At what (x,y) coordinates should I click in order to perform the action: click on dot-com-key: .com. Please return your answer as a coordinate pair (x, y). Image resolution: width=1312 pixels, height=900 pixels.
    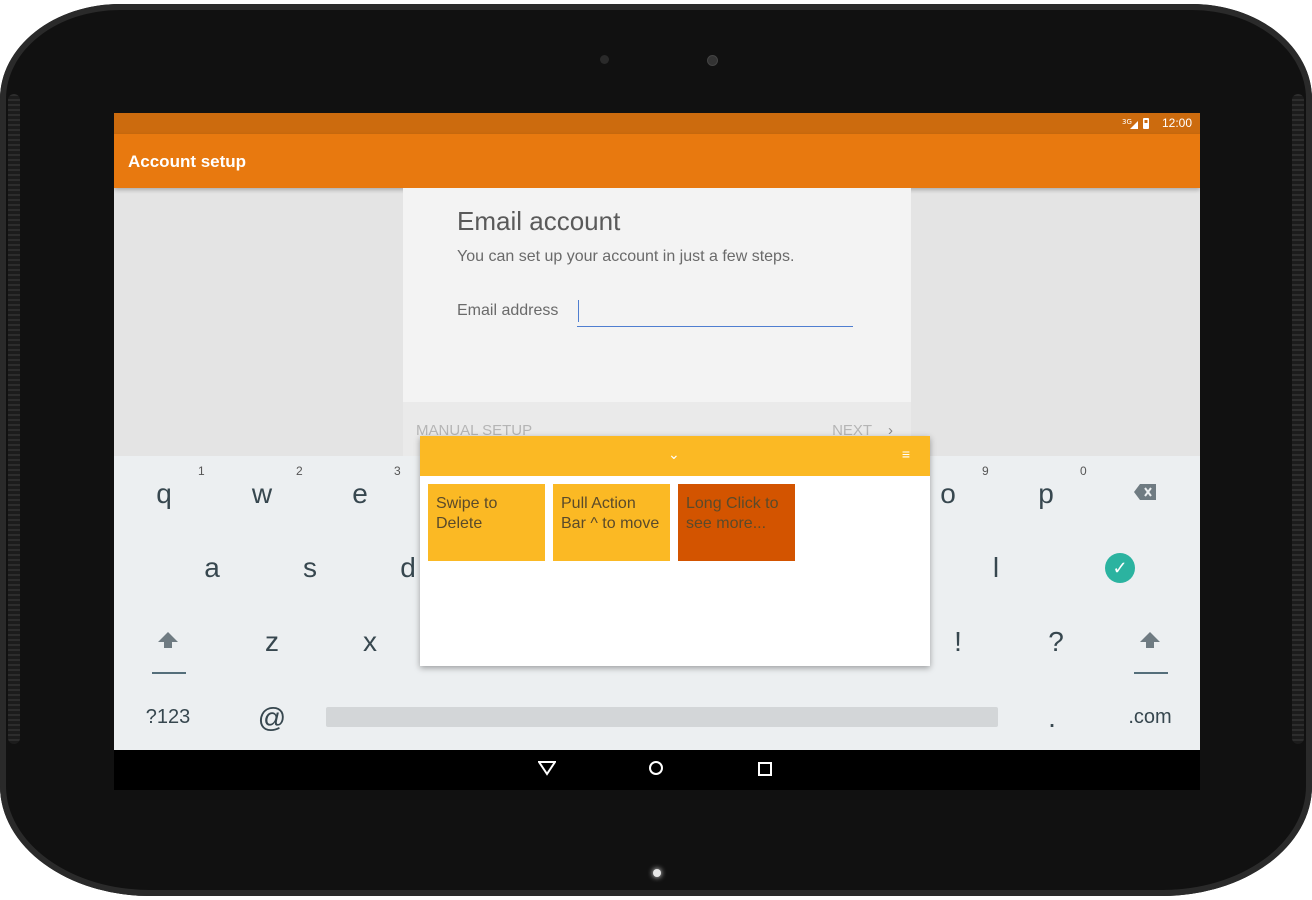
    Looking at the image, I should click on (1150, 717).